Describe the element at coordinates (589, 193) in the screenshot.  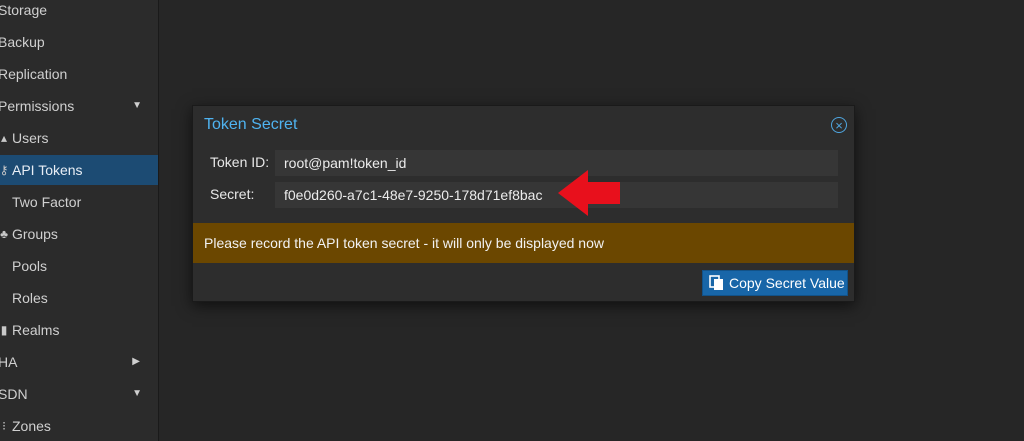
I see `annotation-arrow-icon` at that location.